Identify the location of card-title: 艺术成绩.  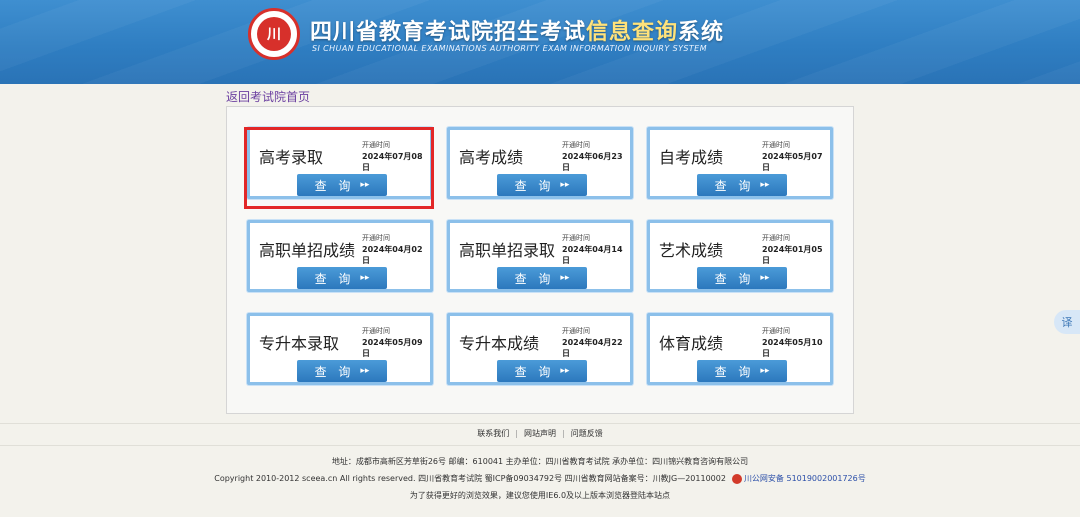
(691, 250).